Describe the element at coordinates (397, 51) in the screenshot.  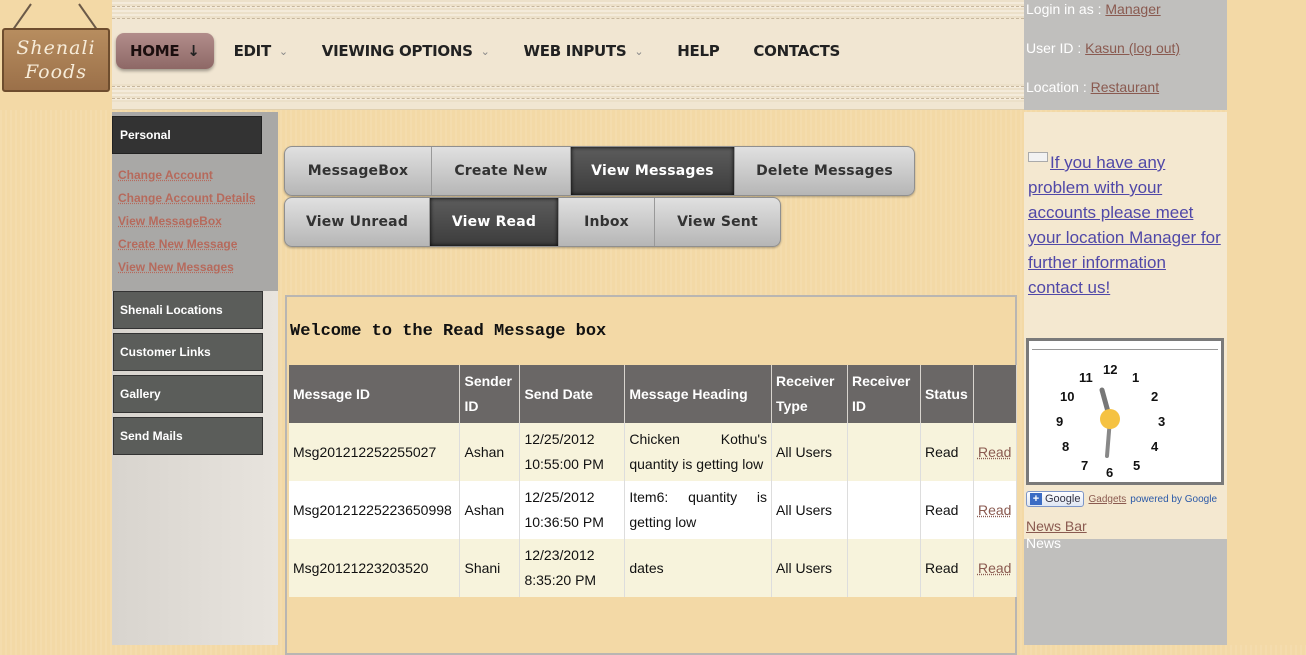
I see `nav-label: VIEWING OPTIONS` at that location.